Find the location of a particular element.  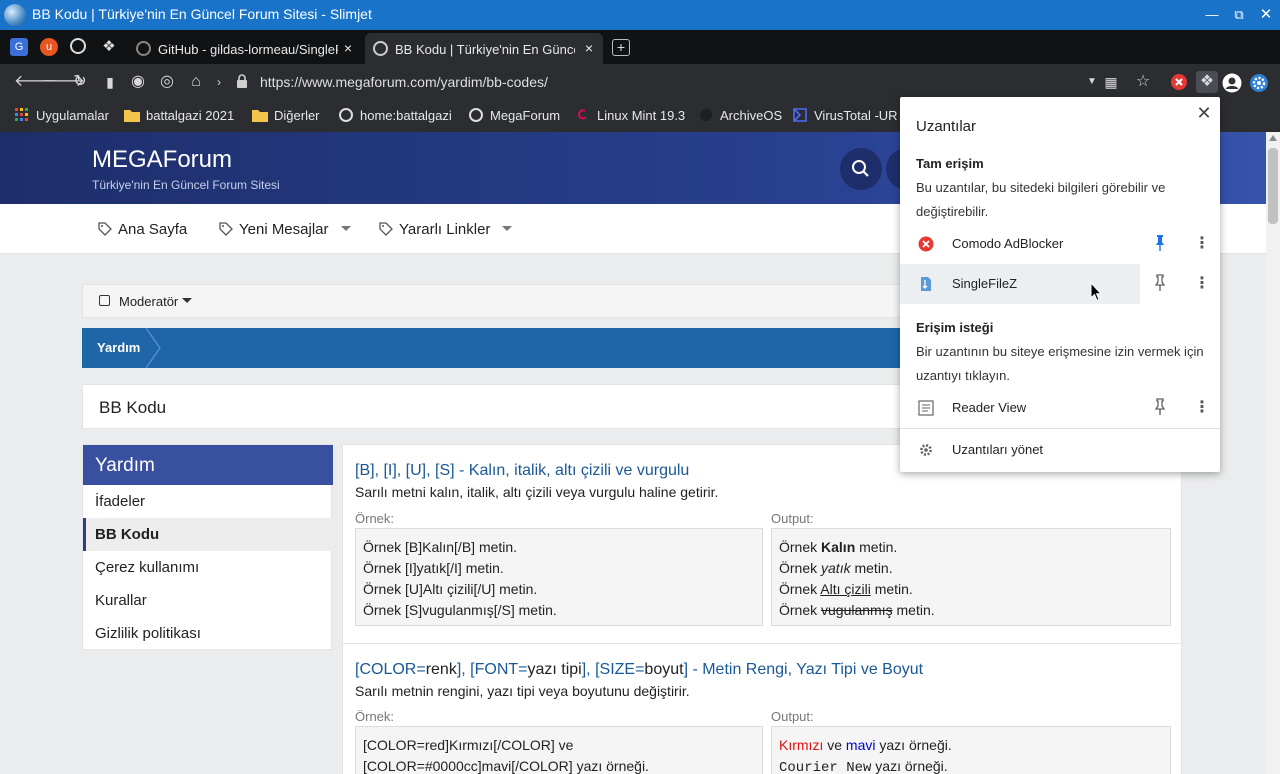

extension-name: Reader View is located at coordinates (989, 407).